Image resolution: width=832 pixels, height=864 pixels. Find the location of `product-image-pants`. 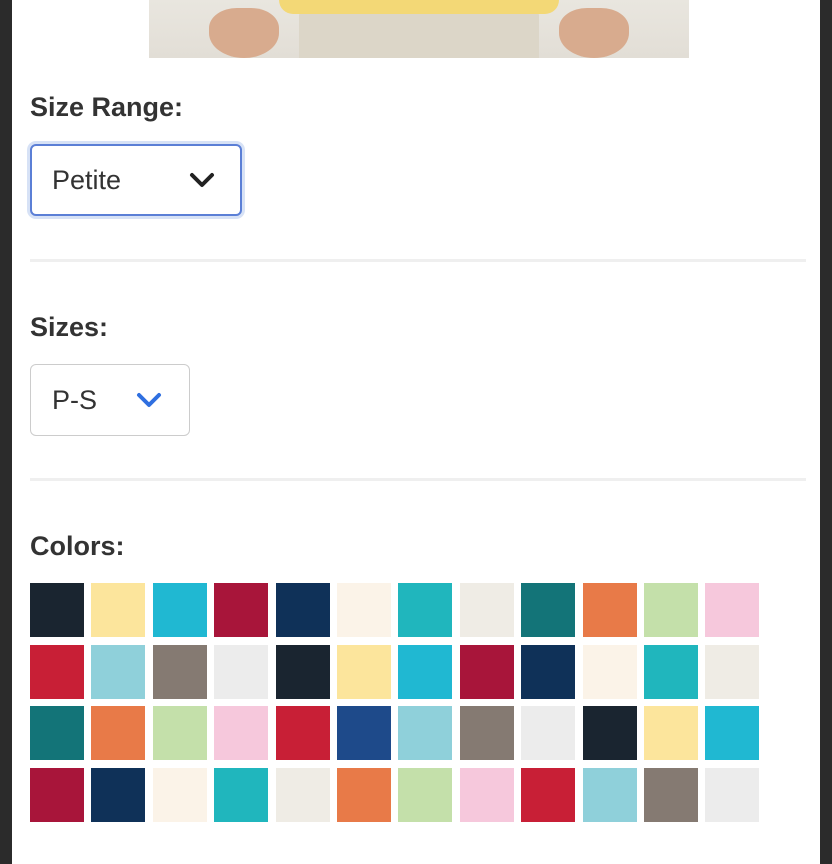

product-image-pants is located at coordinates (419, 34).